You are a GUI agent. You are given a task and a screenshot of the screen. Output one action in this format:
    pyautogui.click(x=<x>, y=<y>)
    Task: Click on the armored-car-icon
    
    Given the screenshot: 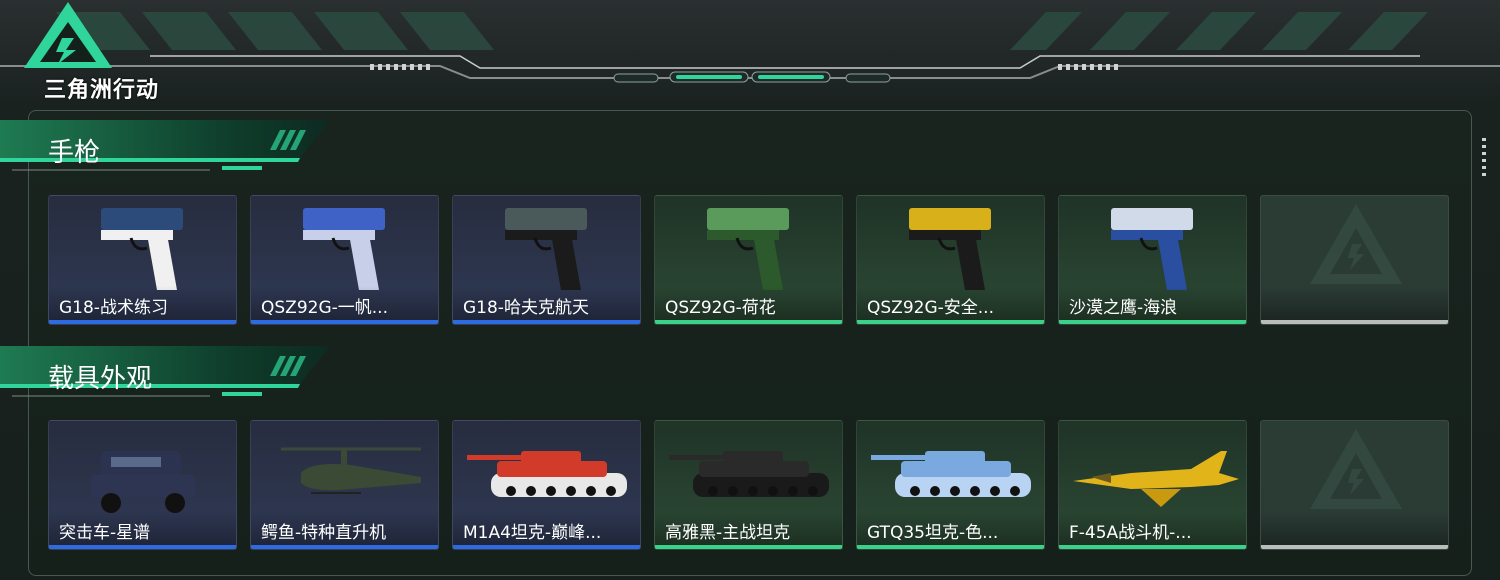 What is the action you would take?
    pyautogui.click(x=143, y=482)
    